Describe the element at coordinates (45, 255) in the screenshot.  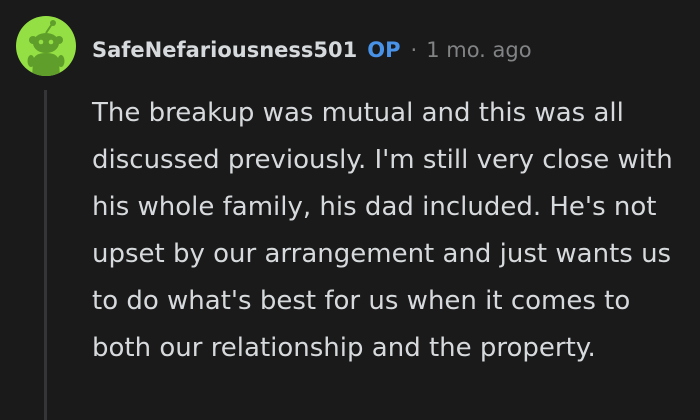
I see `thread-collapse-line` at that location.